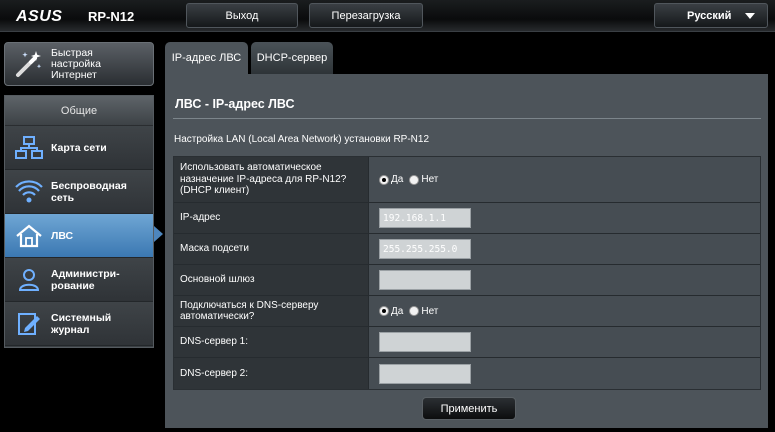 This screenshot has width=775, height=432. Describe the element at coordinates (29, 148) in the screenshot. I see `network-map-icon` at that location.